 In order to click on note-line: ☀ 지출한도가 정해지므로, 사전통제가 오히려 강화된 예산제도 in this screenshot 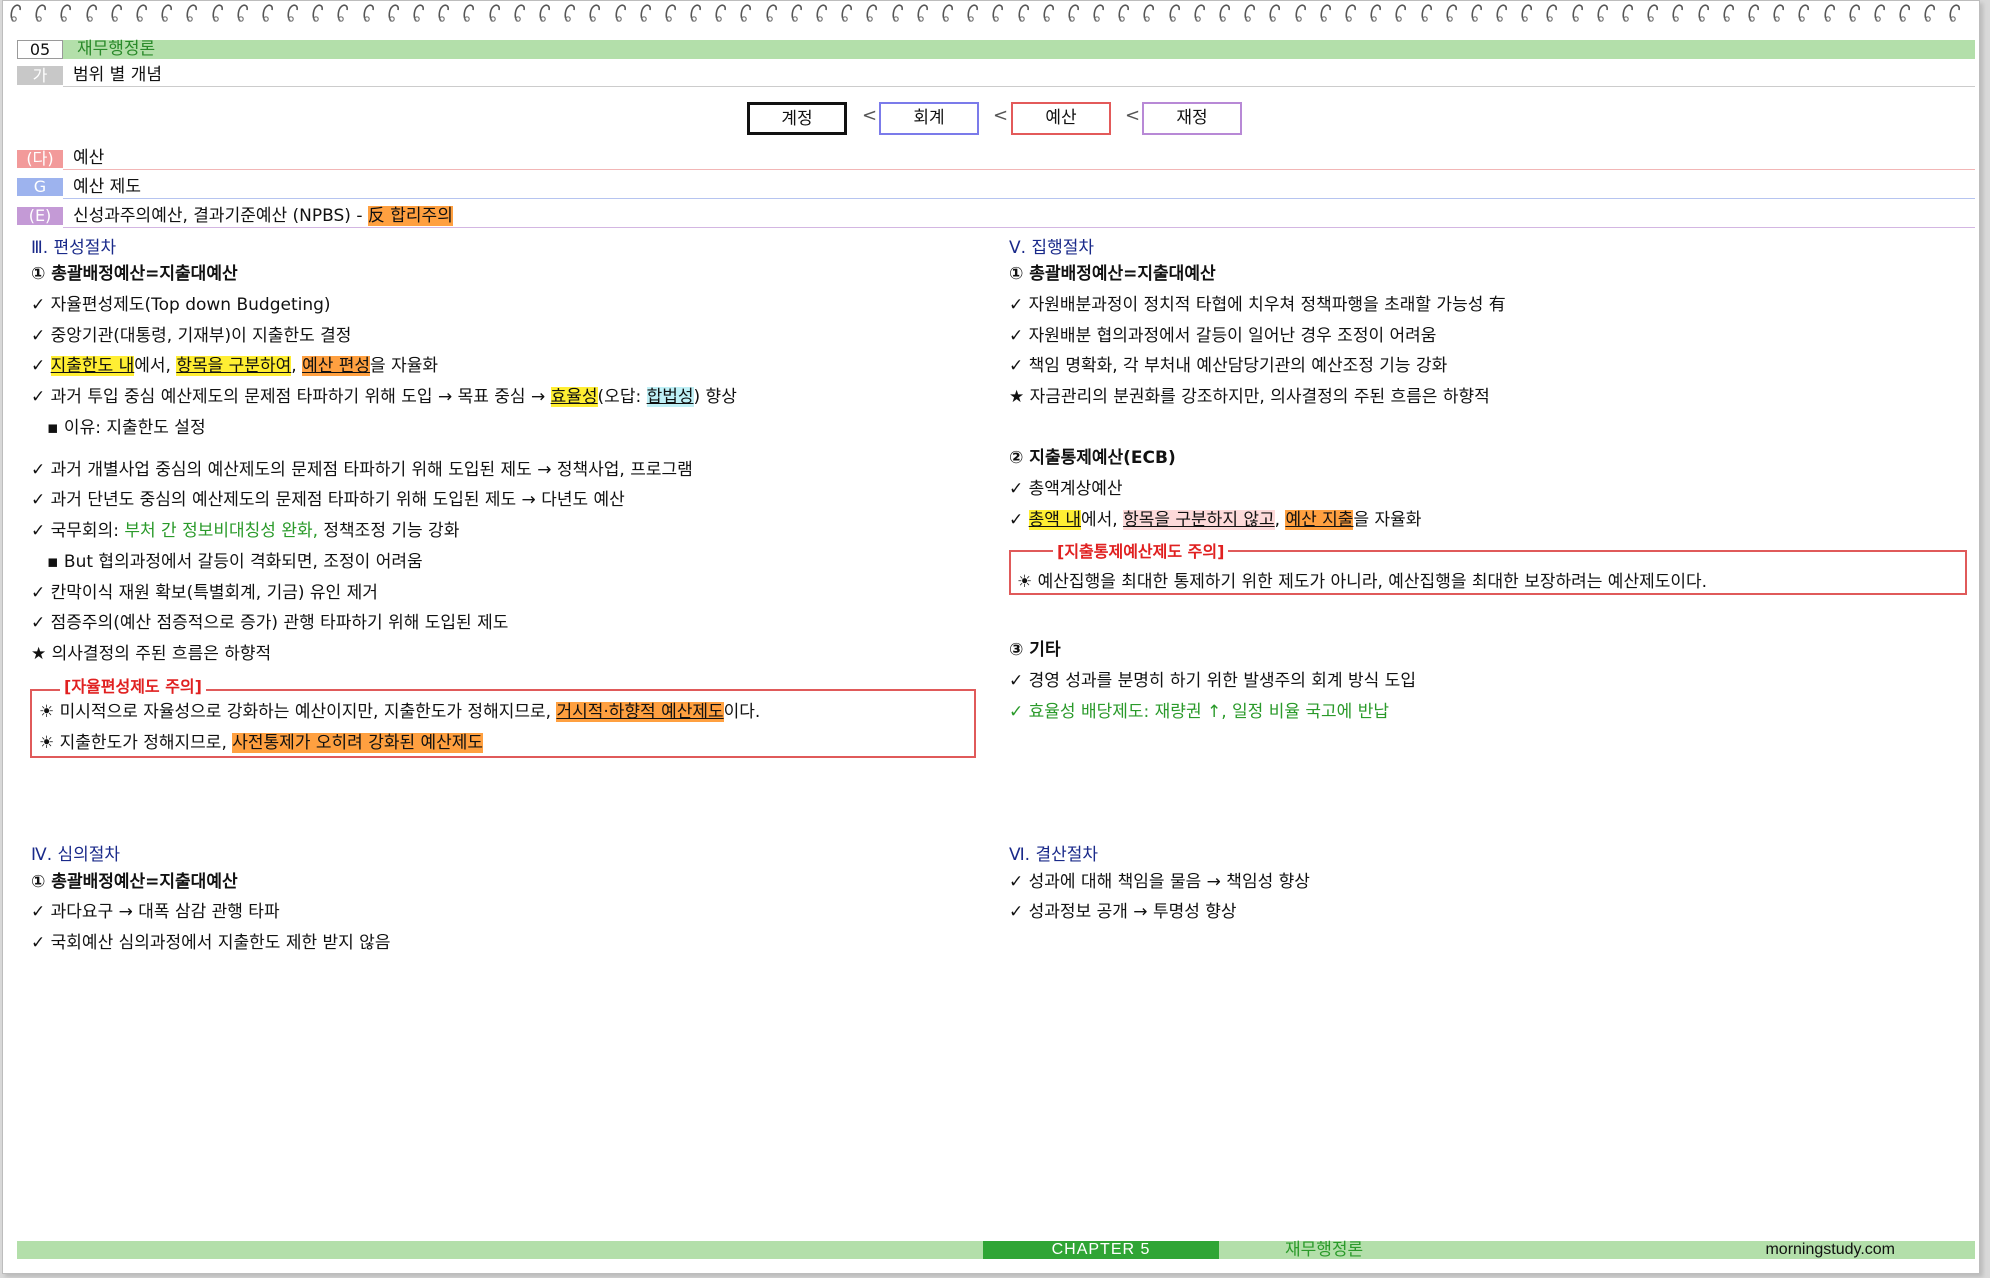, I will do `click(261, 743)`.